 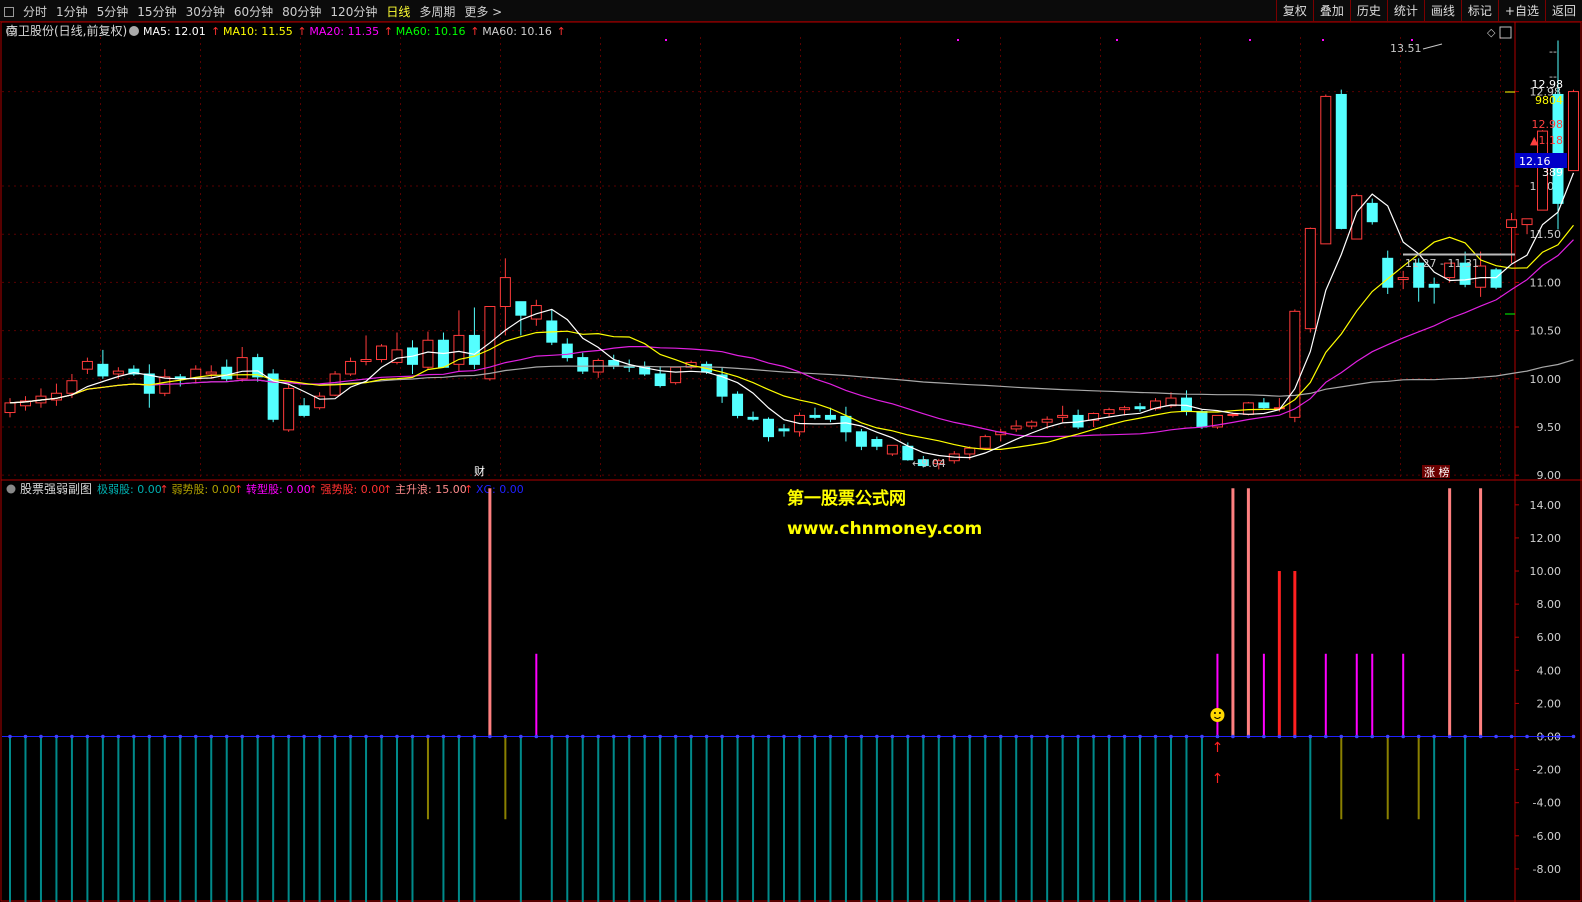 I want to click on panel-square-icon, so click(x=1505, y=32).